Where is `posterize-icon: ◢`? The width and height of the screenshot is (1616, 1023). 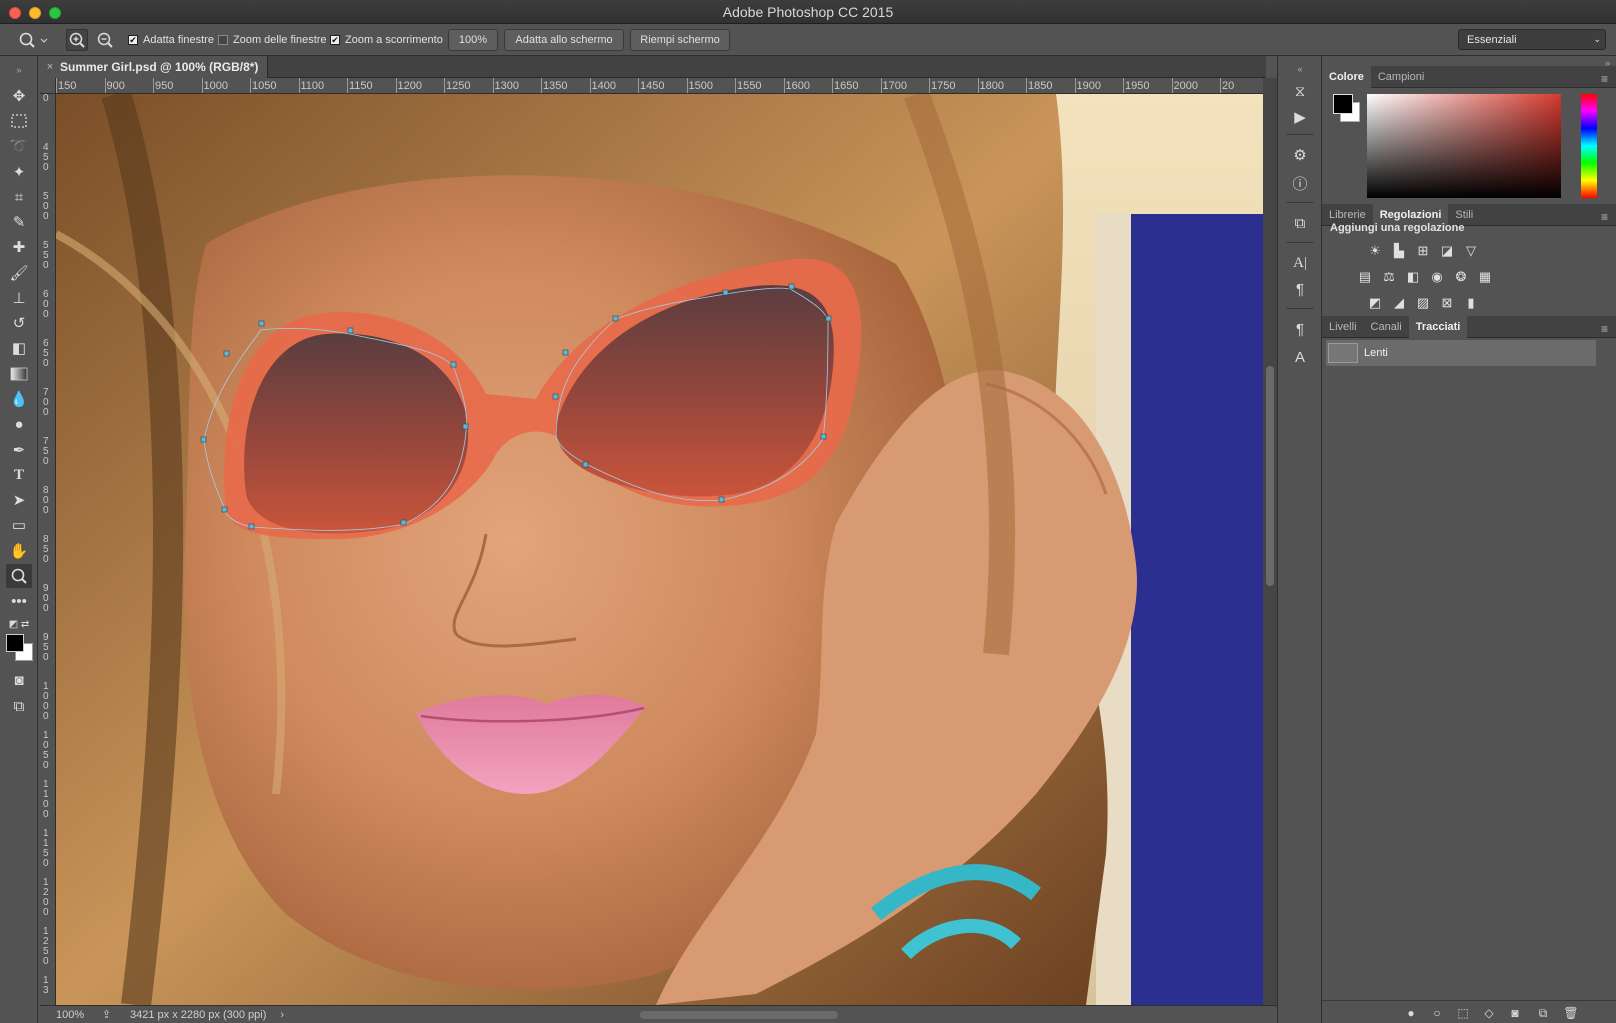 posterize-icon: ◢ is located at coordinates (1399, 303).